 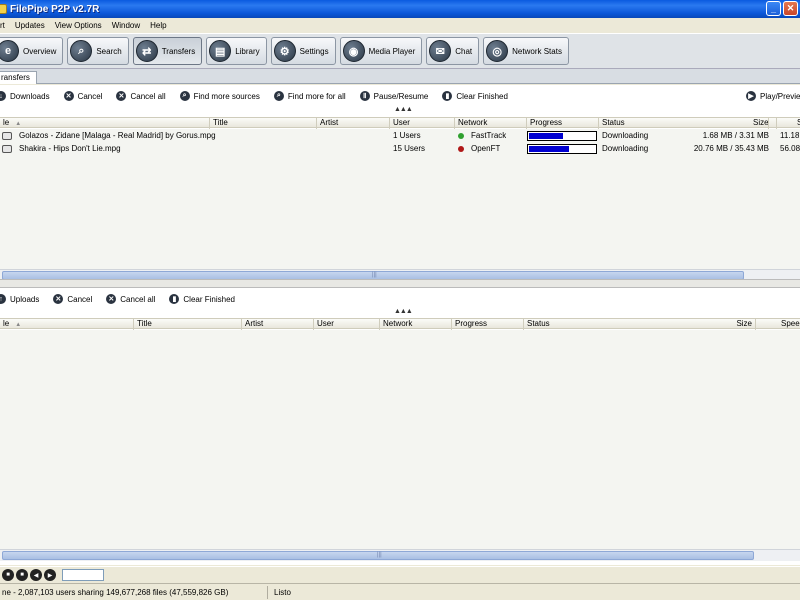 What do you see at coordinates (278, 96) in the screenshot?
I see `find-more-for-all-icon: ⌕` at bounding box center [278, 96].